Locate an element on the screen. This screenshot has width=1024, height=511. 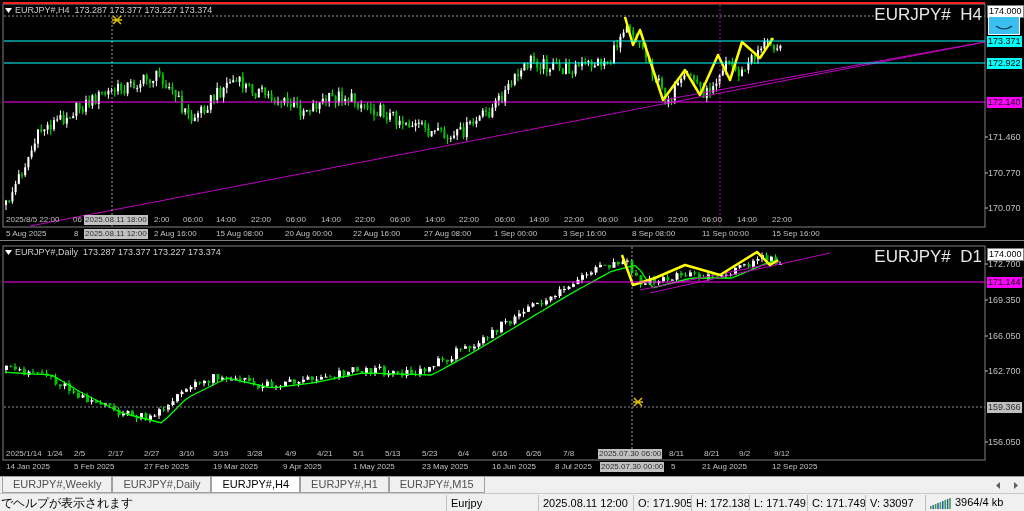
time-label: 9/12 is located at coordinates (782, 454).